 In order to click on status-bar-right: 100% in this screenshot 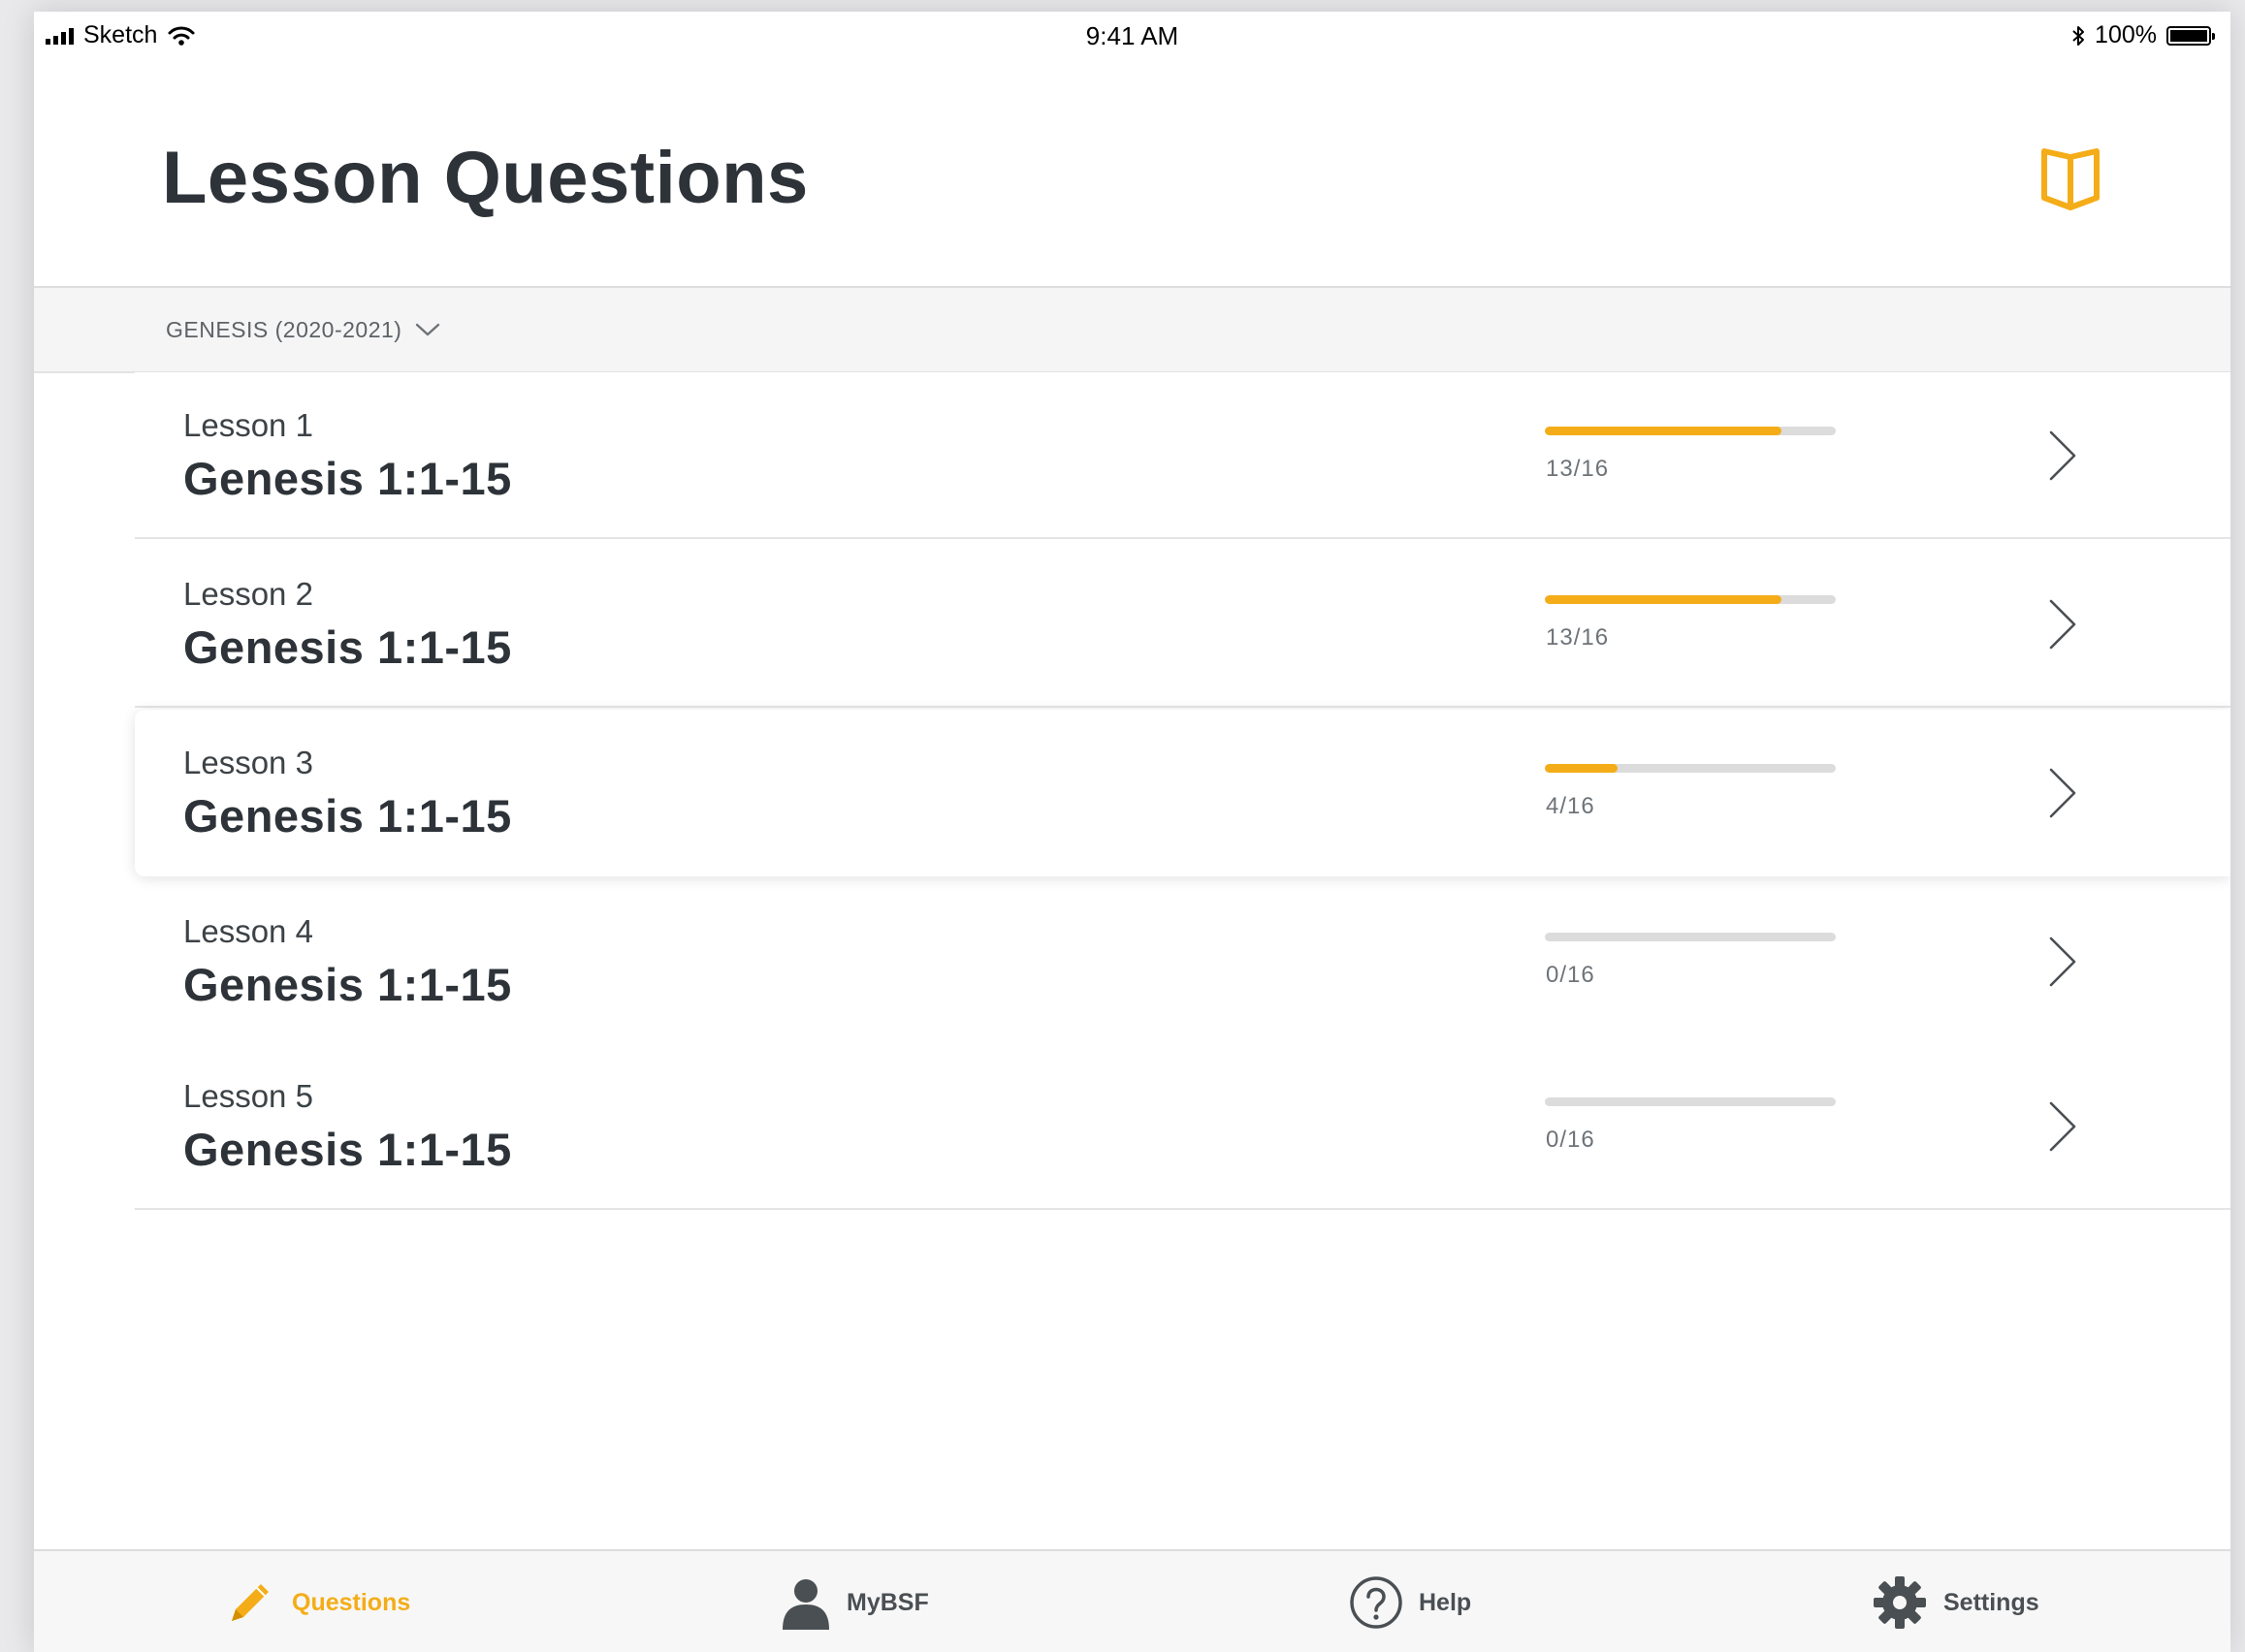, I will do `click(2143, 35)`.